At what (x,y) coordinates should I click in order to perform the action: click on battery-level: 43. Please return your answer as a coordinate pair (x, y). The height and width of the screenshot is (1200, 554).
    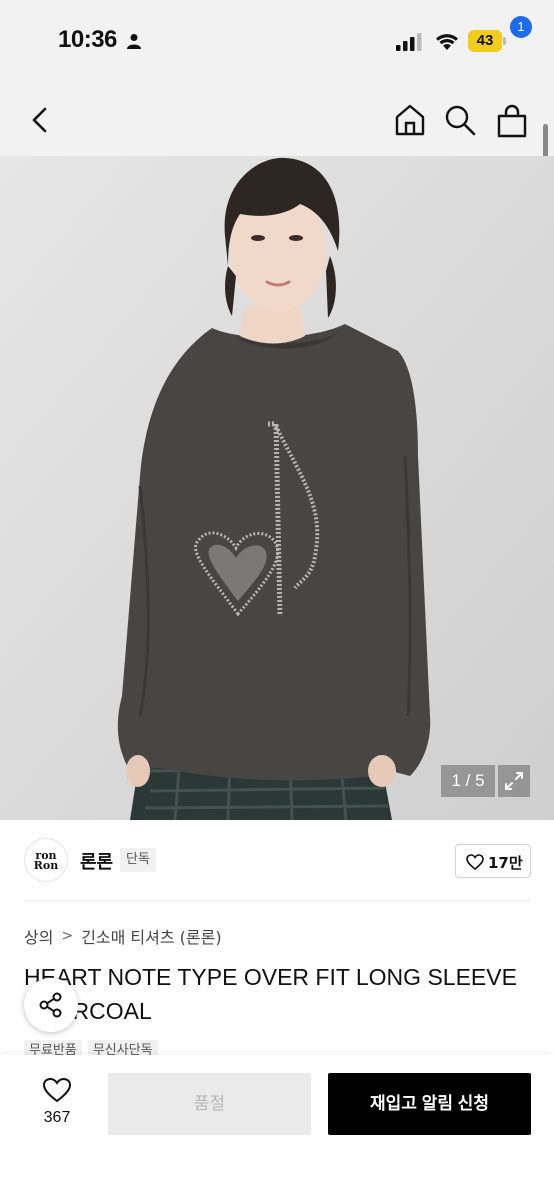
    Looking at the image, I should click on (485, 40).